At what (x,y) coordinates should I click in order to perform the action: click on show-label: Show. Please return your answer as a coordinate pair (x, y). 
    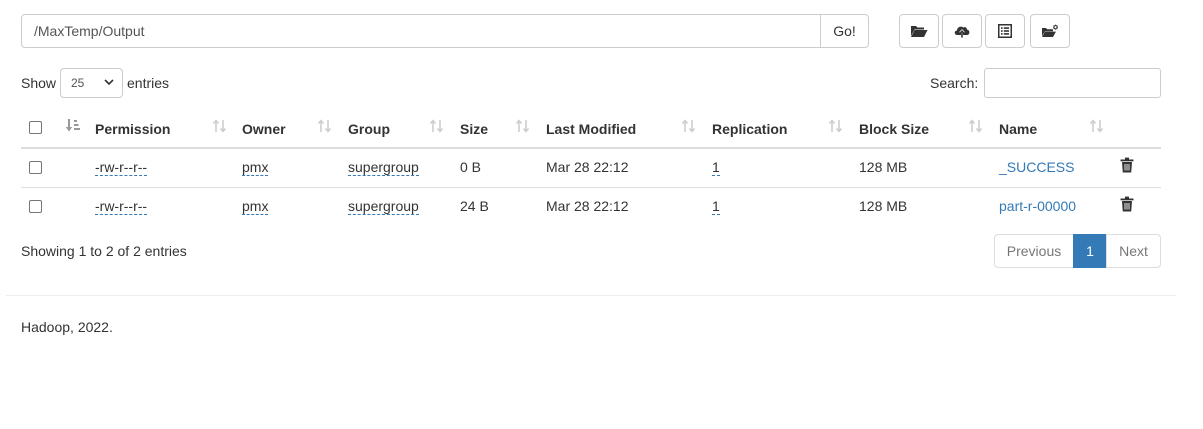
    Looking at the image, I should click on (39, 83).